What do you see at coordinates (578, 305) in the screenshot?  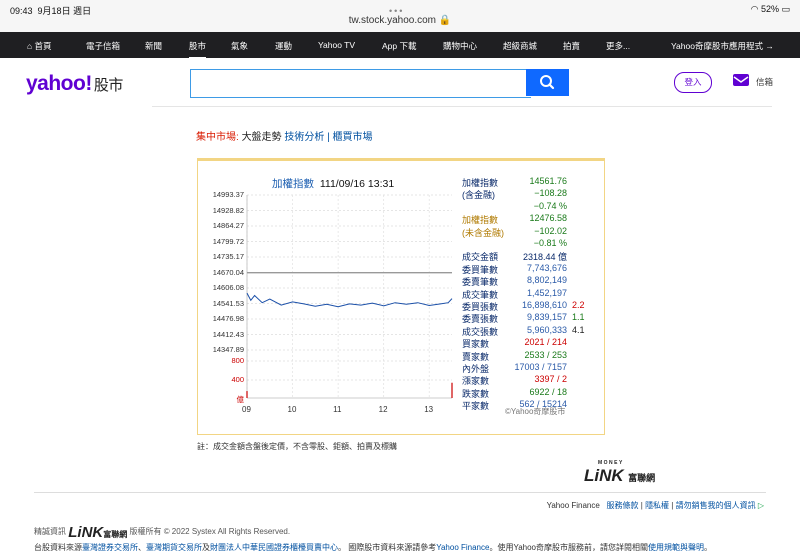 I see `stat-ratio: 2.2` at bounding box center [578, 305].